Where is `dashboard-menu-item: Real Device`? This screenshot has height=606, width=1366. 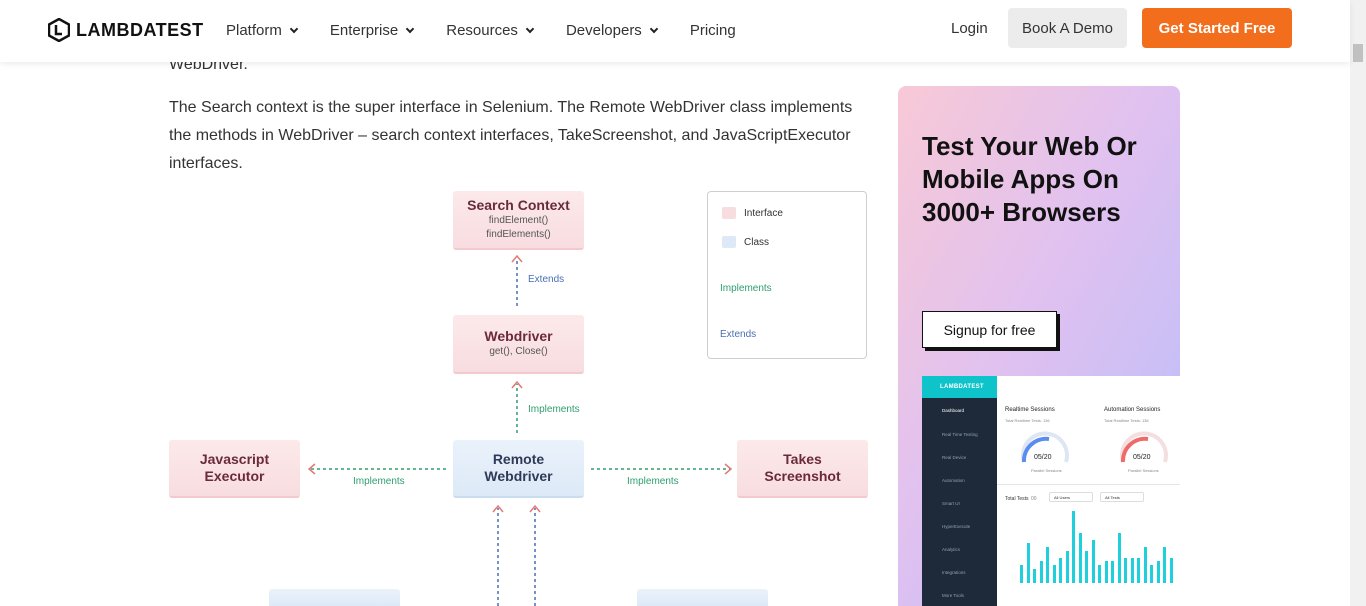
dashboard-menu-item: Real Device is located at coordinates (954, 457).